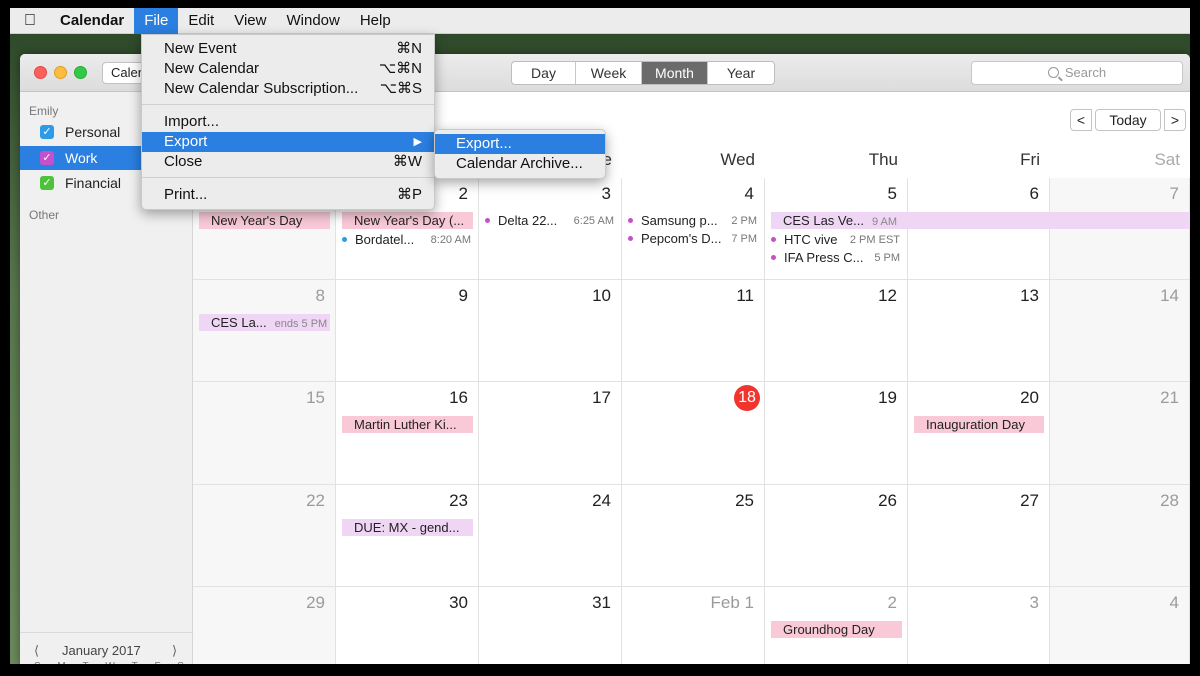 The image size is (1200, 676). What do you see at coordinates (693, 625) in the screenshot?
I see `day-cell: Feb 1` at bounding box center [693, 625].